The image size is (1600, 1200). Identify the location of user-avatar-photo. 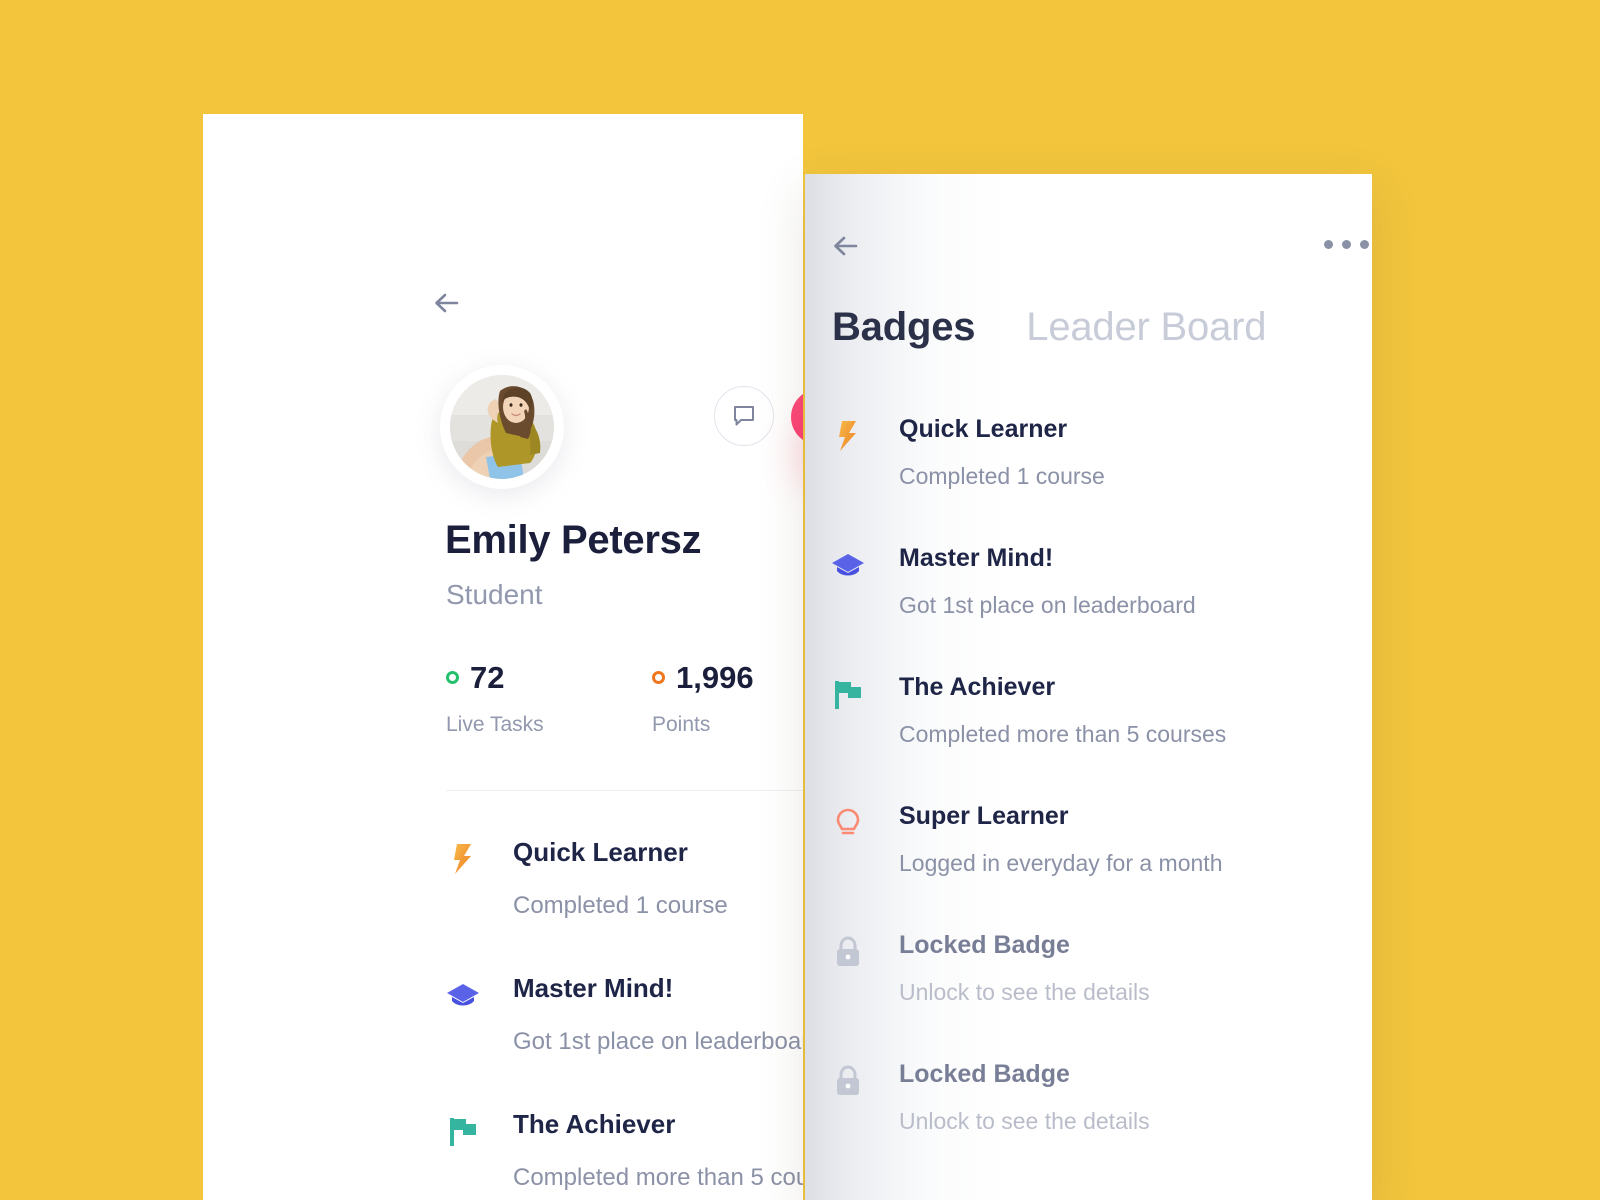
(502, 427).